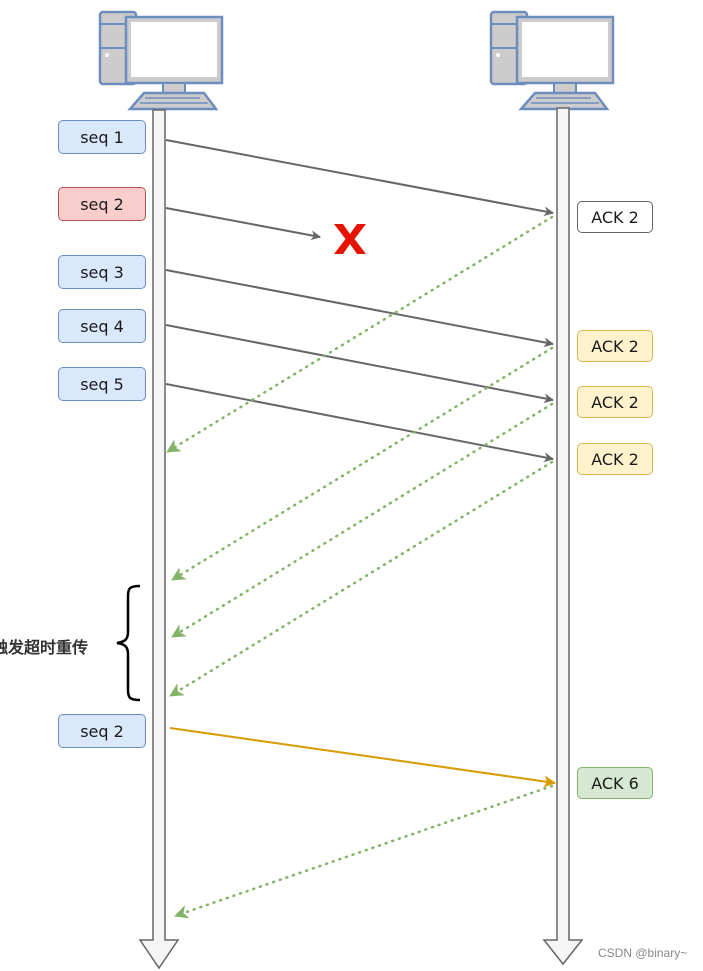 The height and width of the screenshot is (971, 703). I want to click on packet-seq-1: seq 1, so click(102, 137).